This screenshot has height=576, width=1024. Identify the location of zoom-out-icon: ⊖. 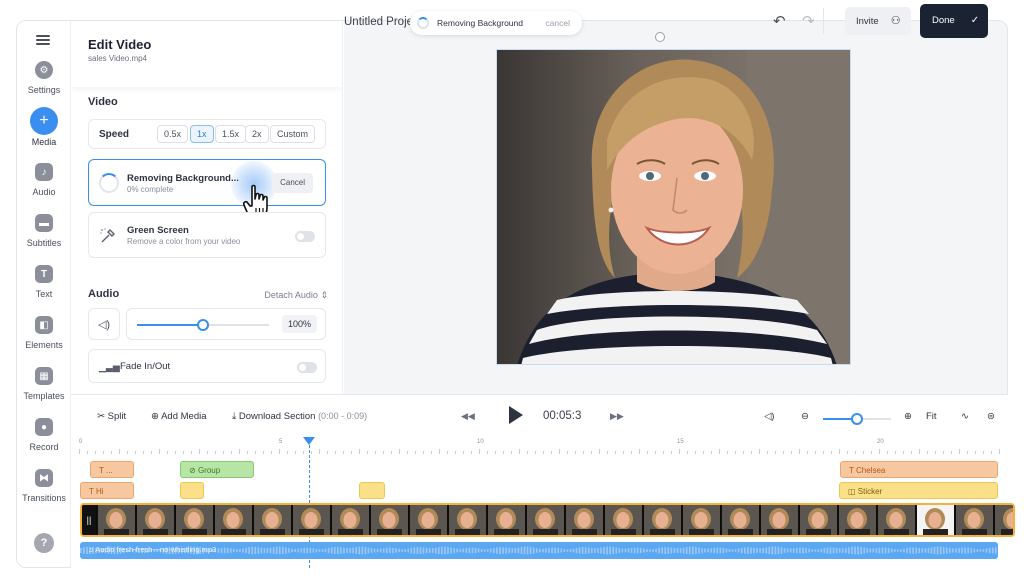
(805, 416).